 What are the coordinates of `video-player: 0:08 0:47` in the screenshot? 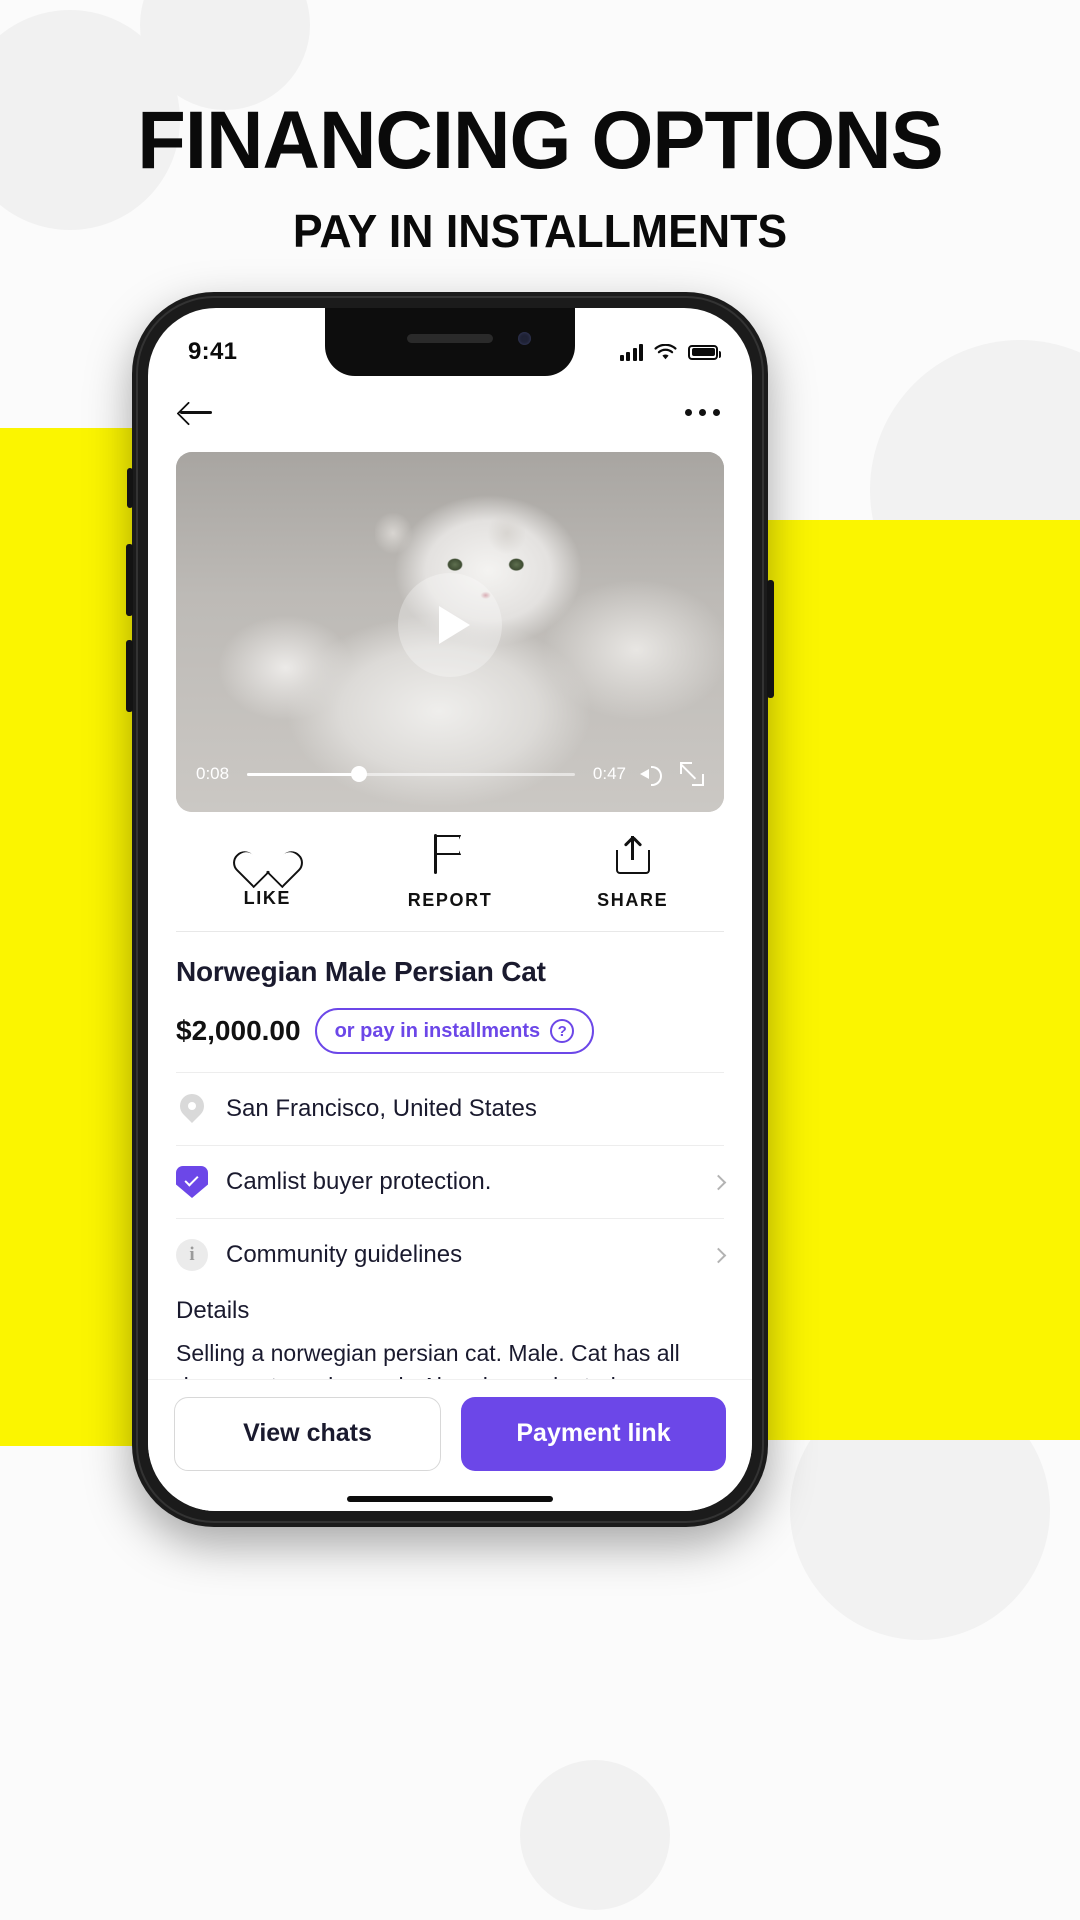 It's located at (450, 632).